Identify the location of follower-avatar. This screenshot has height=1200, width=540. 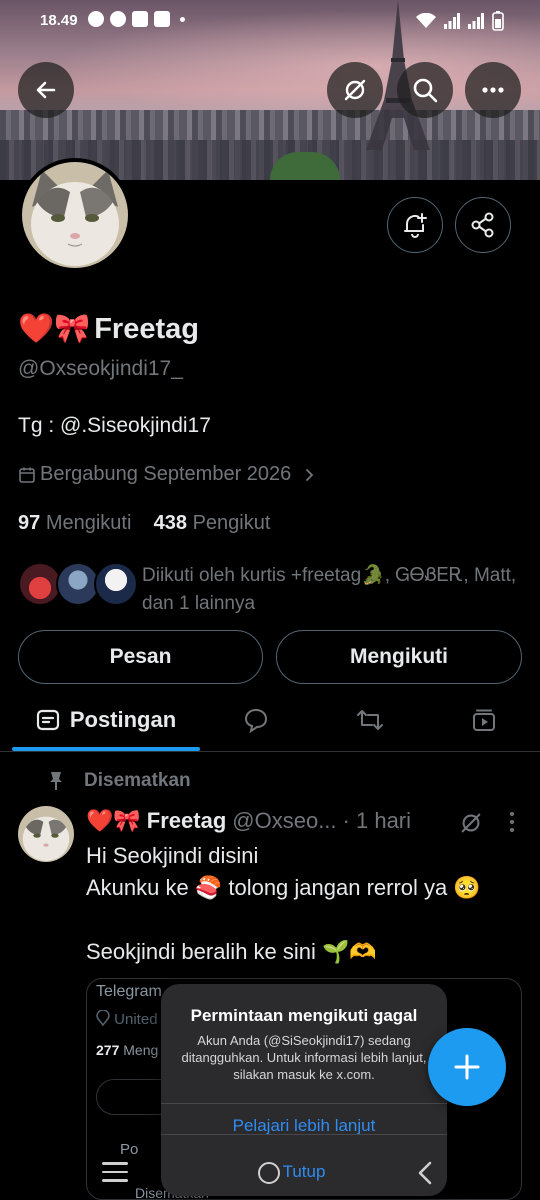
(116, 584).